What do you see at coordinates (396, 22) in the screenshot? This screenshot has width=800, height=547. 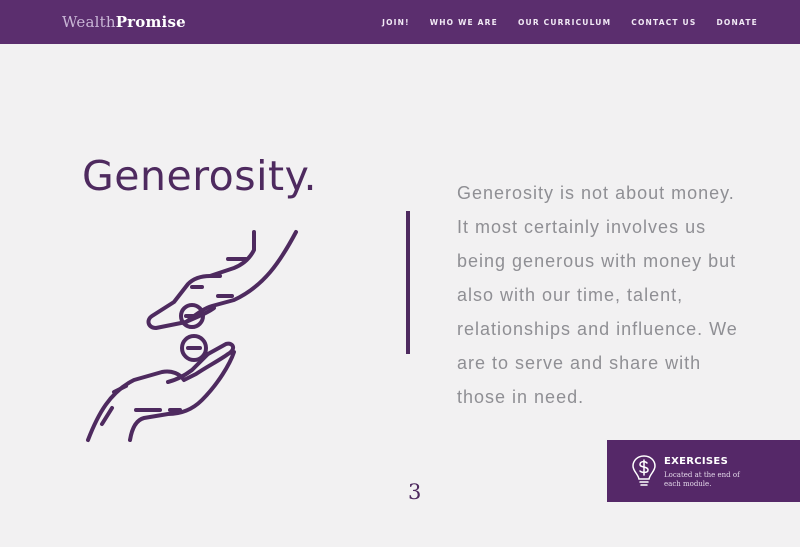 I see `nav-join: JOIN!` at bounding box center [396, 22].